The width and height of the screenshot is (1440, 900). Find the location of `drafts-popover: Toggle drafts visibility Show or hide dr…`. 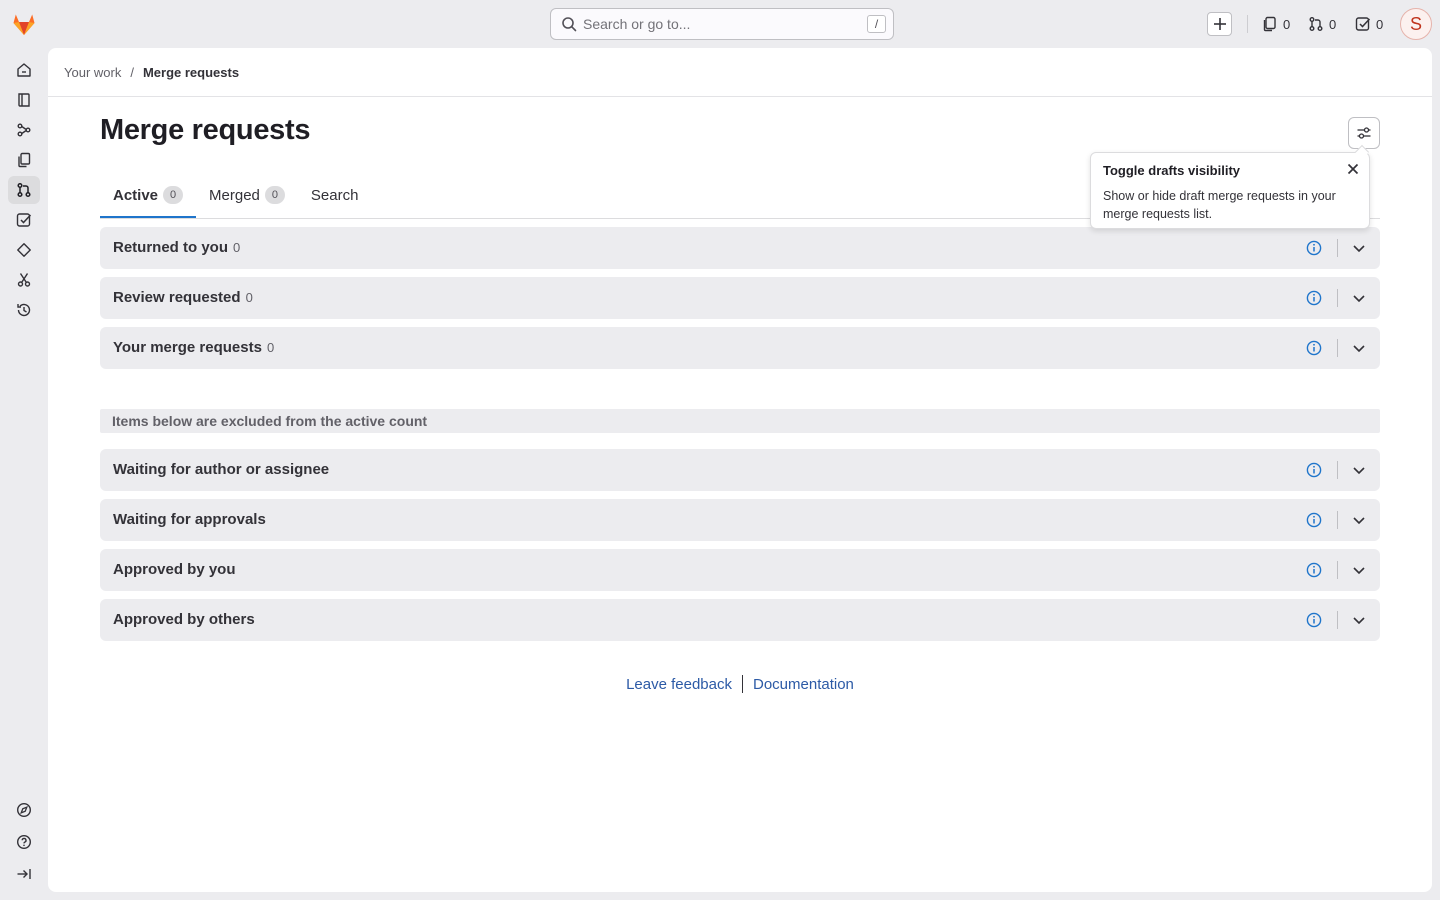

drafts-popover: Toggle drafts visibility Show or hide dr… is located at coordinates (1230, 186).